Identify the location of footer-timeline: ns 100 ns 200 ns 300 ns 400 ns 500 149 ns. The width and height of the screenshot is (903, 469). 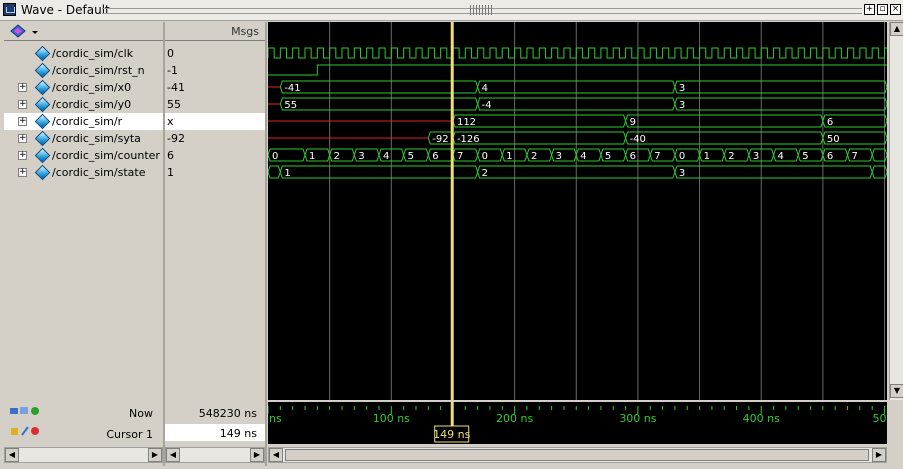
(580, 423).